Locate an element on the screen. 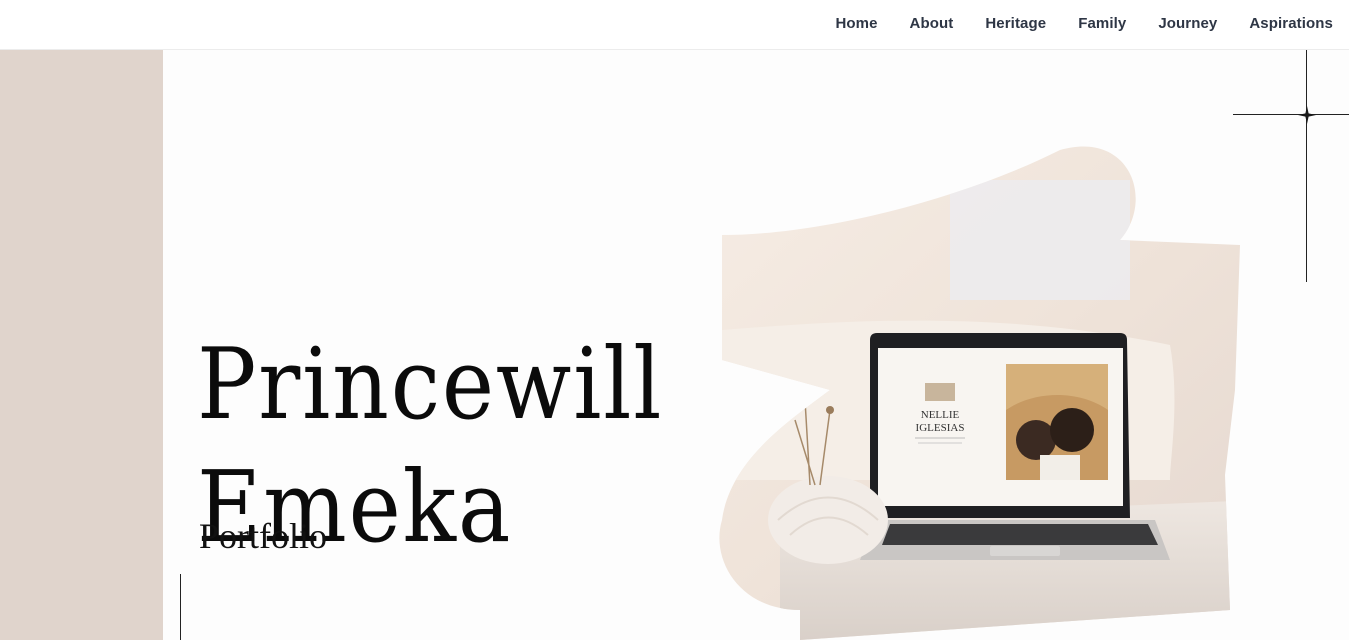 The image size is (1349, 640). nav-aspirations: Aspirations is located at coordinates (1291, 23).